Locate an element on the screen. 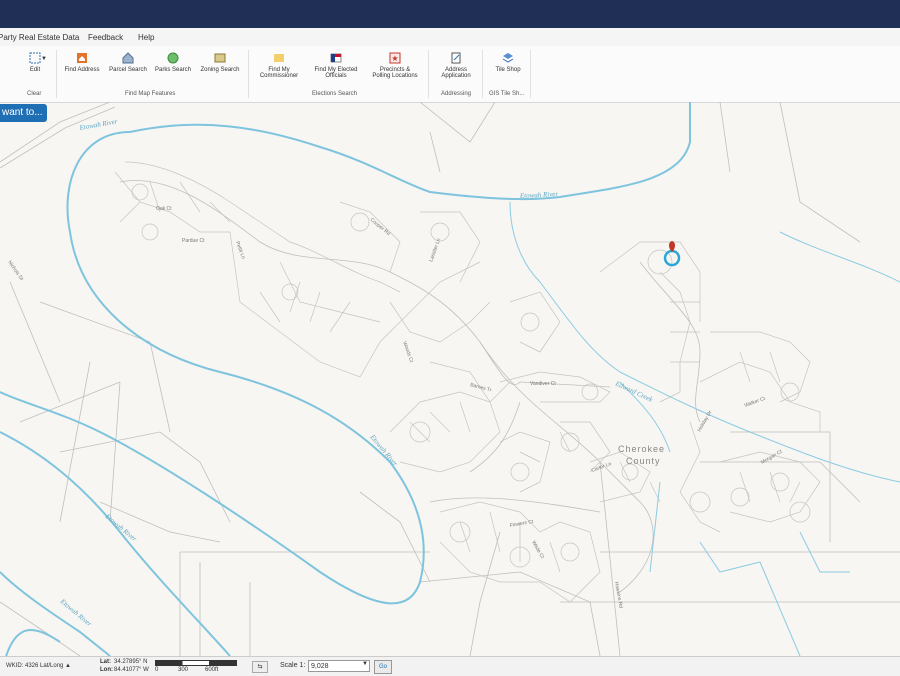 Image resolution: width=900 pixels, height=676 pixels. menu-item-help: Help is located at coordinates (146, 37).